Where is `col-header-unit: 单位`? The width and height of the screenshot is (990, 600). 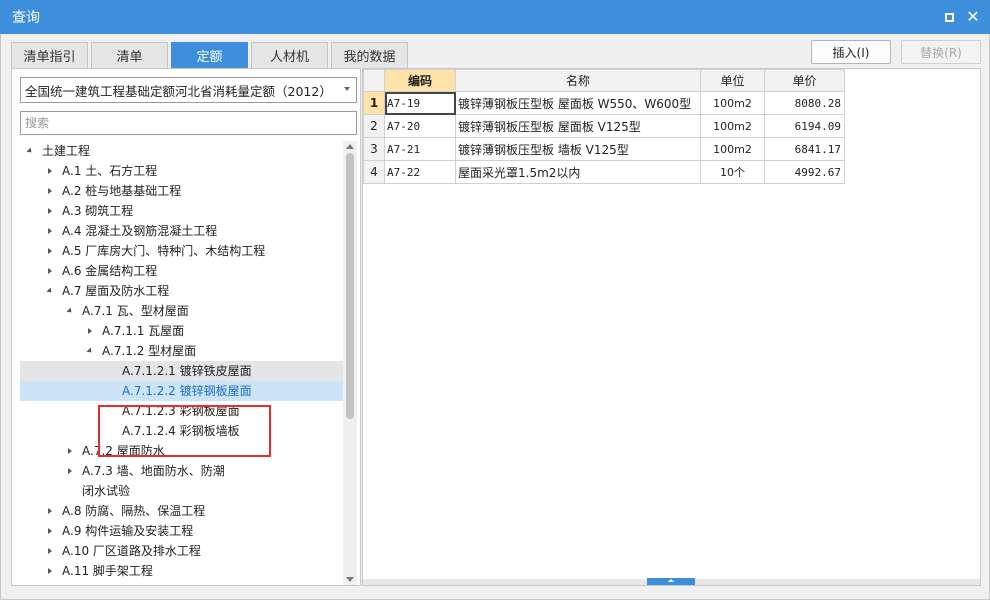 col-header-unit: 单位 is located at coordinates (732, 80).